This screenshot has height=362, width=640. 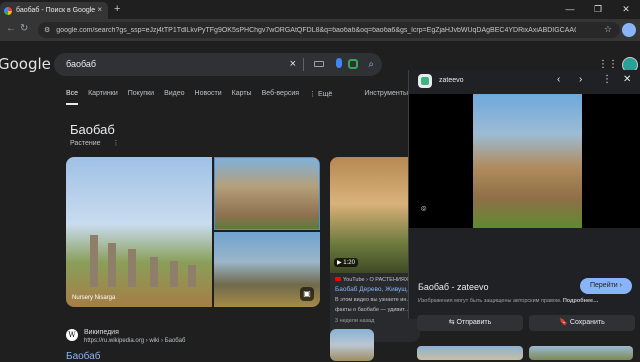 What do you see at coordinates (626, 9) in the screenshot?
I see `window-close-button: ✕` at bounding box center [626, 9].